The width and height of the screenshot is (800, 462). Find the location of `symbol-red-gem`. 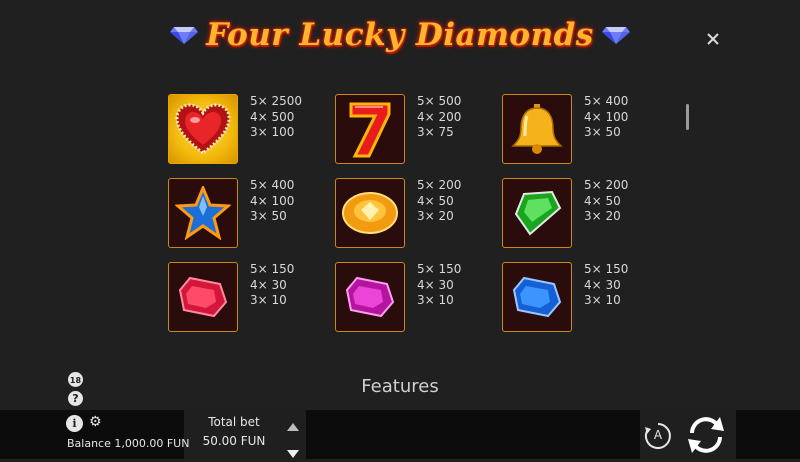

symbol-red-gem is located at coordinates (203, 297).